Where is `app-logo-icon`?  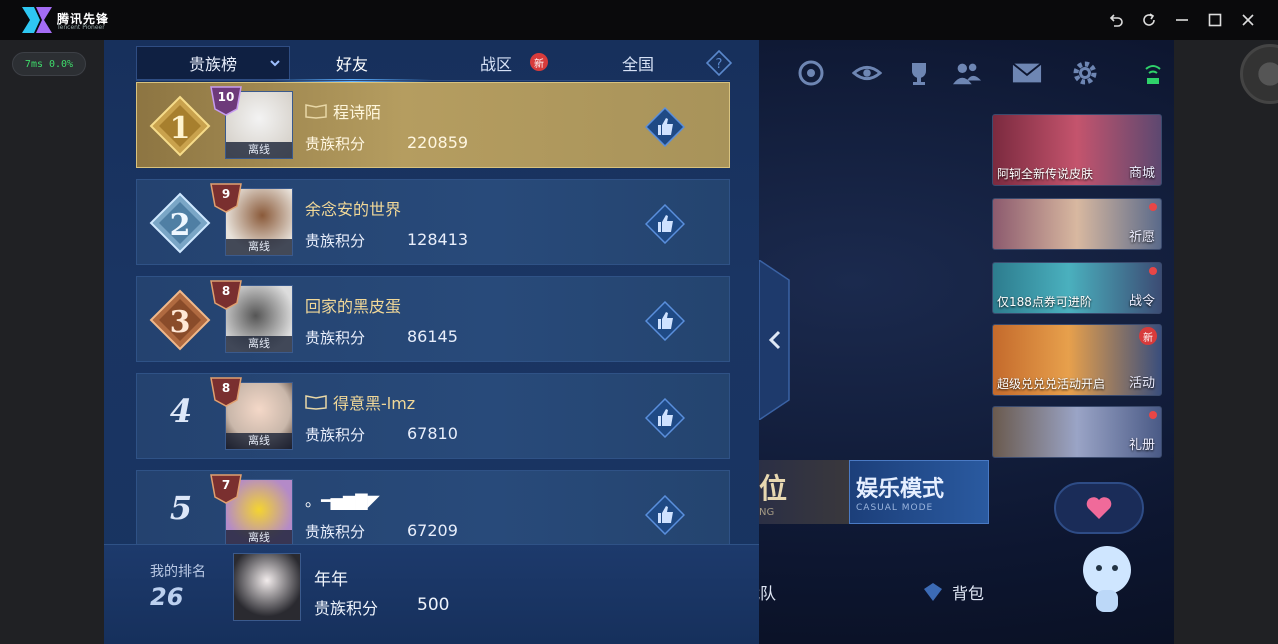 app-logo-icon is located at coordinates (37, 20).